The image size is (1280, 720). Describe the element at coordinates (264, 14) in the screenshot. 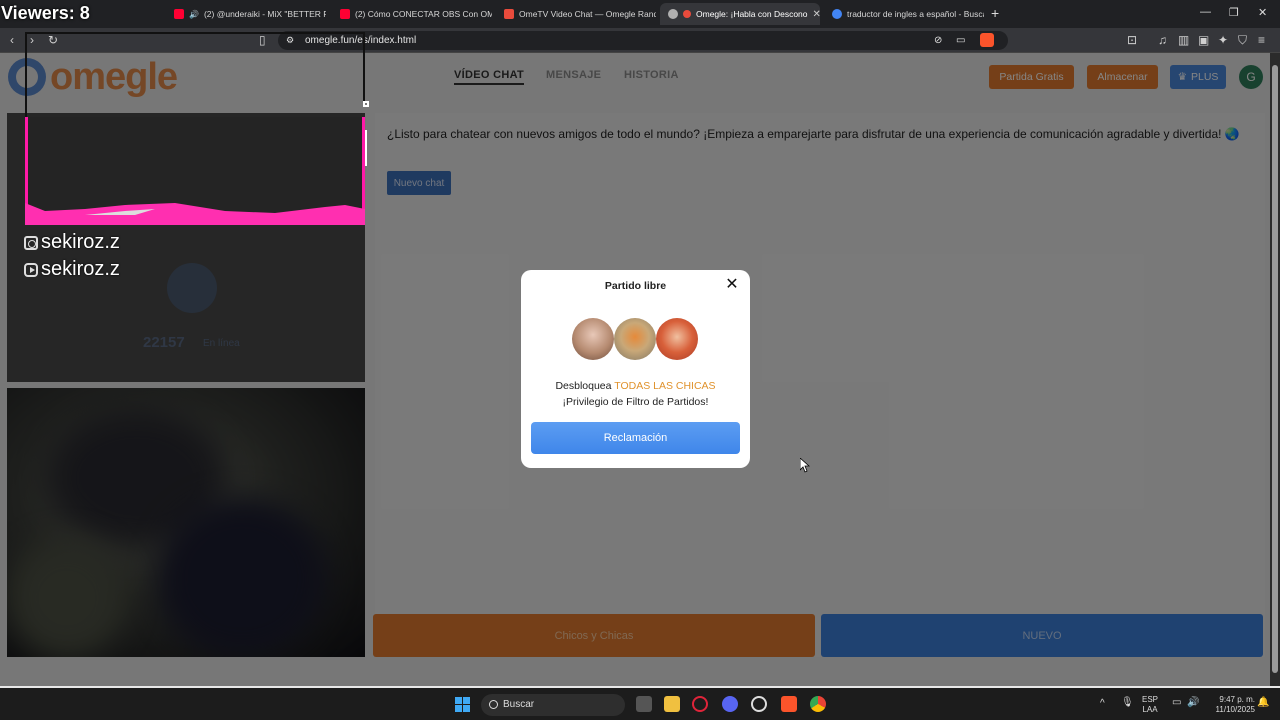

I see `tab-title: (2) @underaiki - MiX "BETTER RU` at that location.